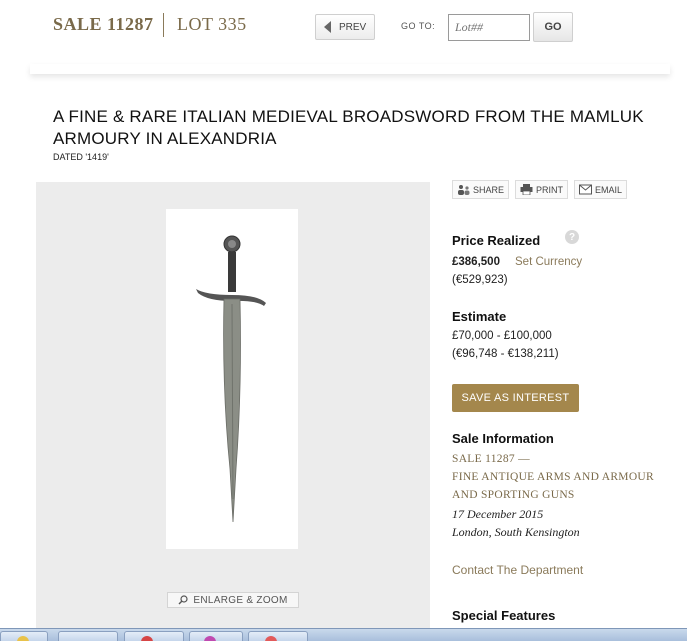 This screenshot has width=687, height=641. What do you see at coordinates (489, 27) in the screenshot?
I see `lot-number-input` at bounding box center [489, 27].